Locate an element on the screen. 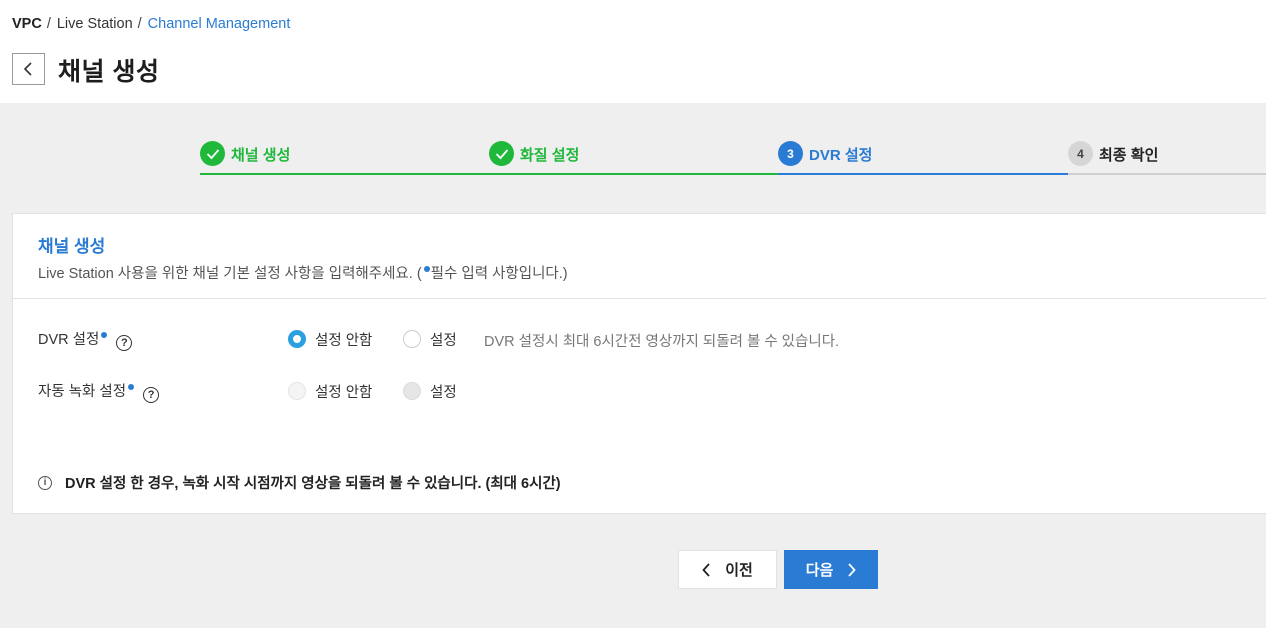 Image resolution: width=1266 pixels, height=628 pixels. dvr-option-off: 설정 안함 is located at coordinates (330, 339).